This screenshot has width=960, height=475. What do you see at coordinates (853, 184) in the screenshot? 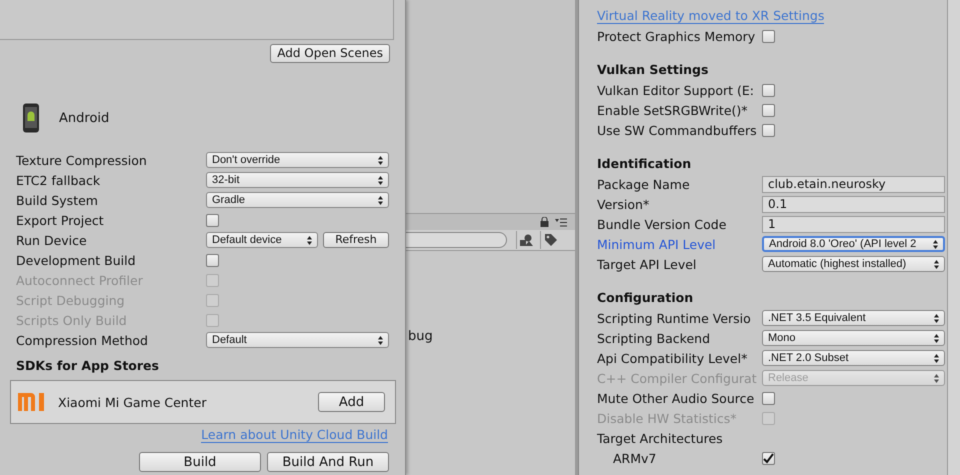
I see `text-field: club.etain.neurosky` at bounding box center [853, 184].